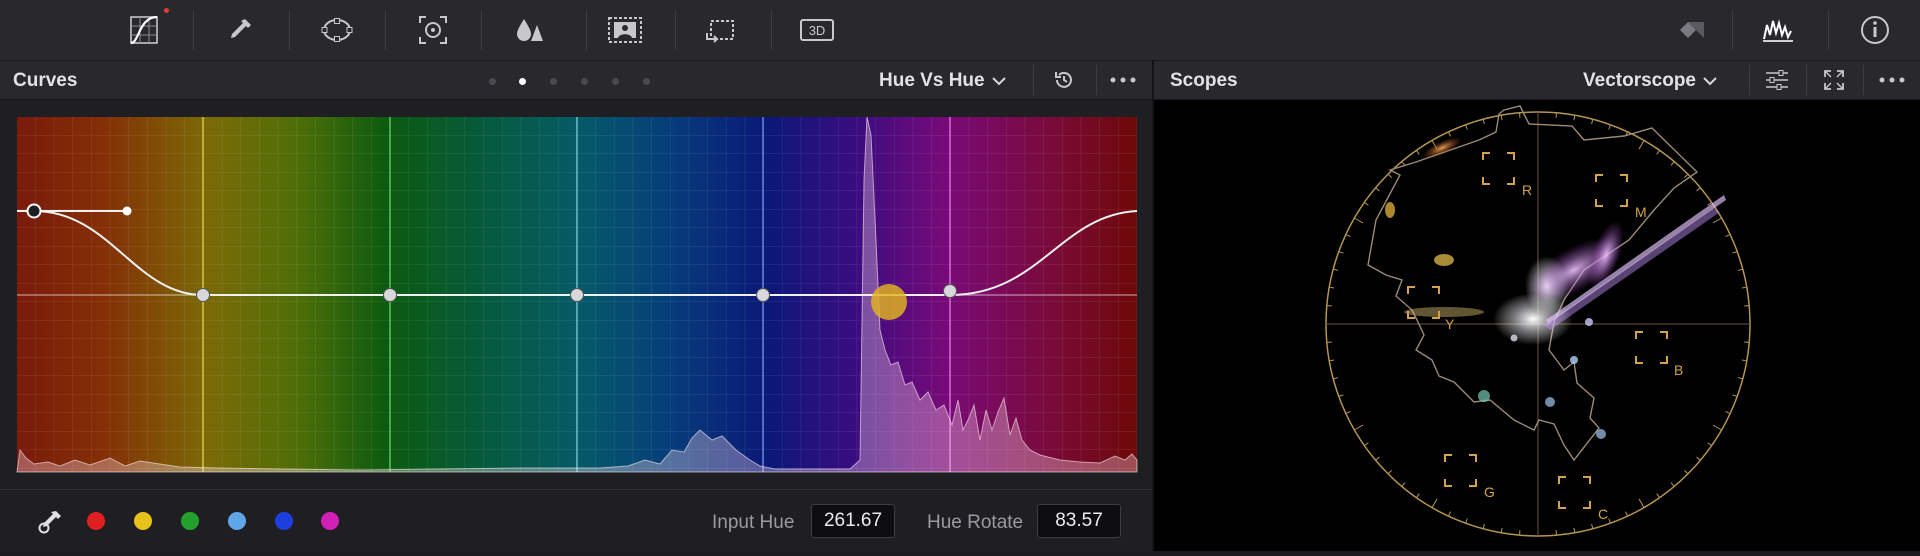 Image resolution: width=1920 pixels, height=556 pixels. I want to click on target-label-r: R, so click(1527, 190).